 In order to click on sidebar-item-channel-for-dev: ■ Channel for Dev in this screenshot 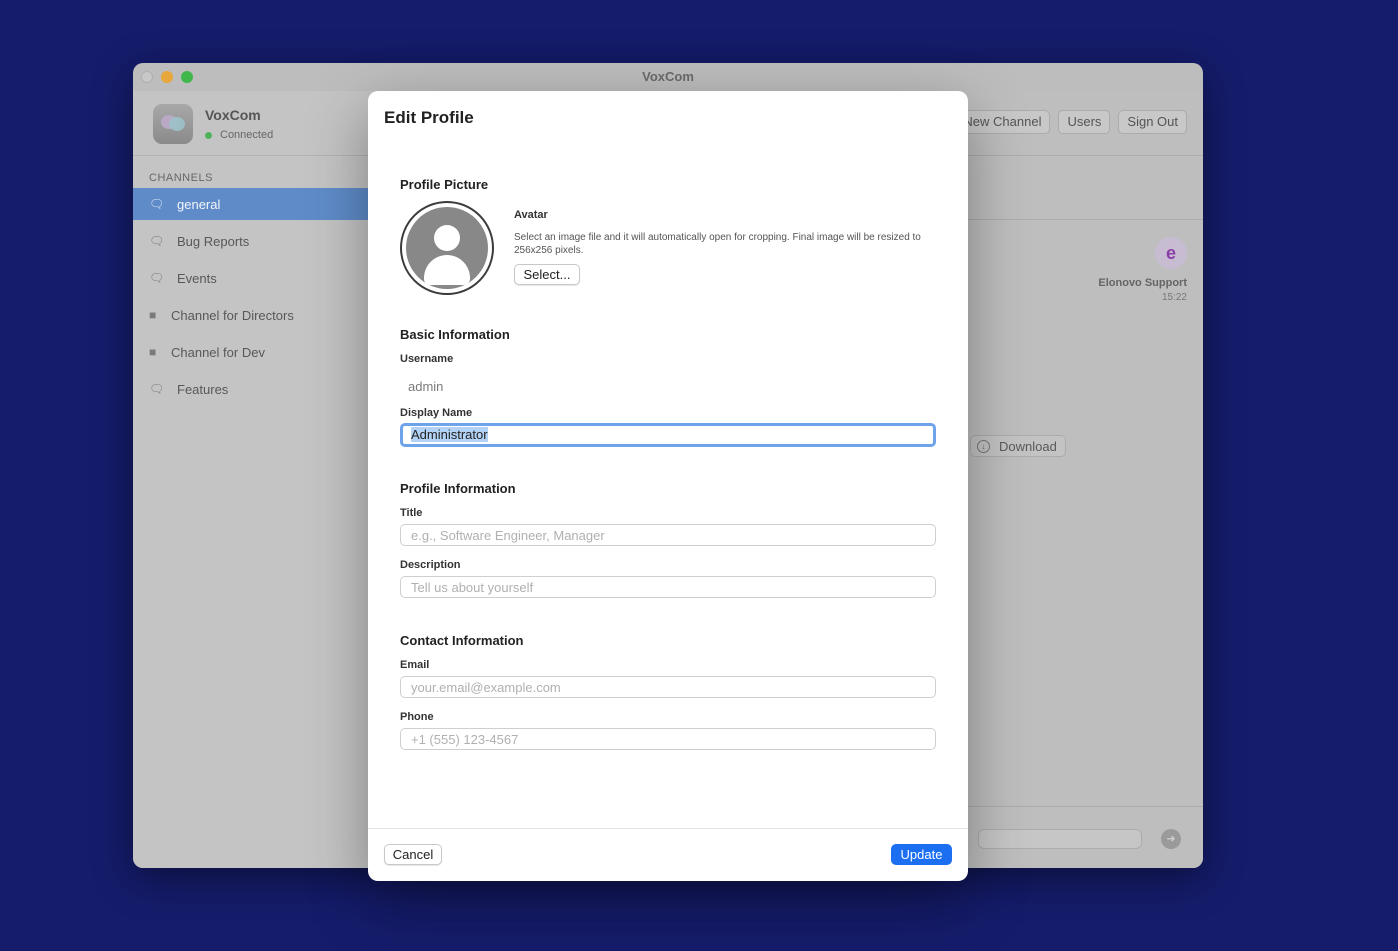, I will do `click(255, 352)`.